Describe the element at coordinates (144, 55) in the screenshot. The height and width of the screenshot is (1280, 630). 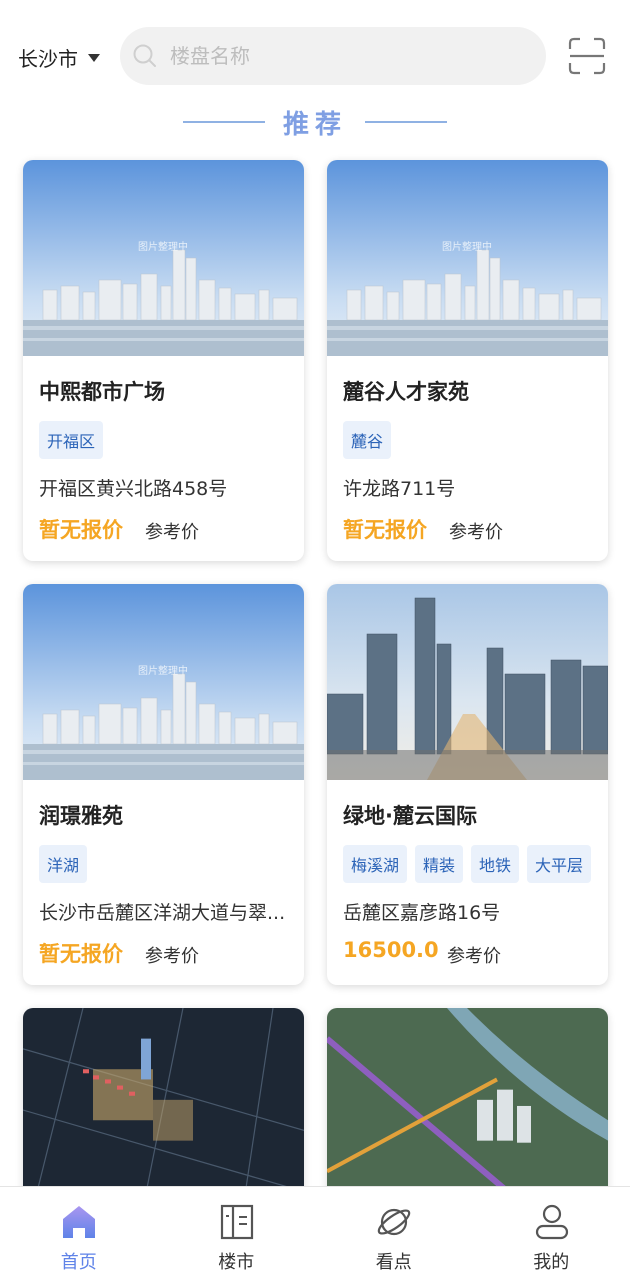
I see `search-icon` at that location.